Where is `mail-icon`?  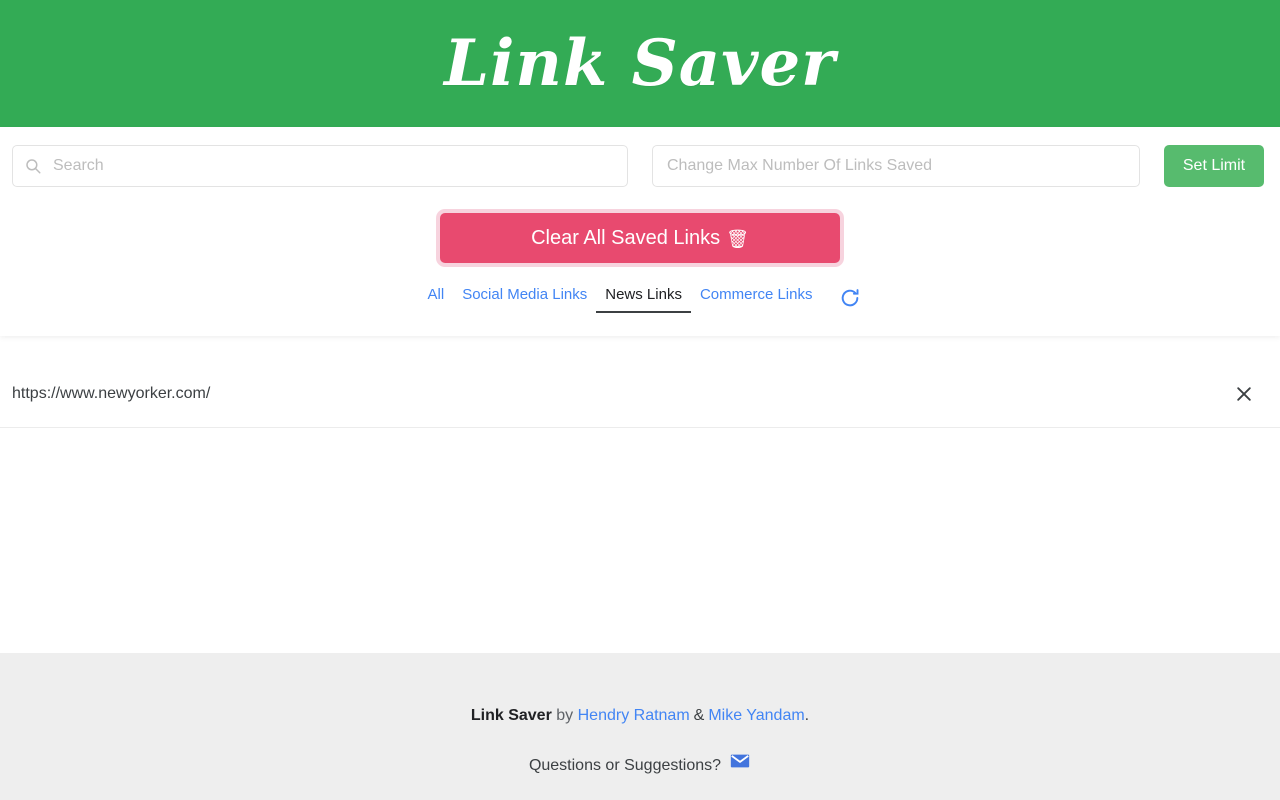 mail-icon is located at coordinates (740, 761).